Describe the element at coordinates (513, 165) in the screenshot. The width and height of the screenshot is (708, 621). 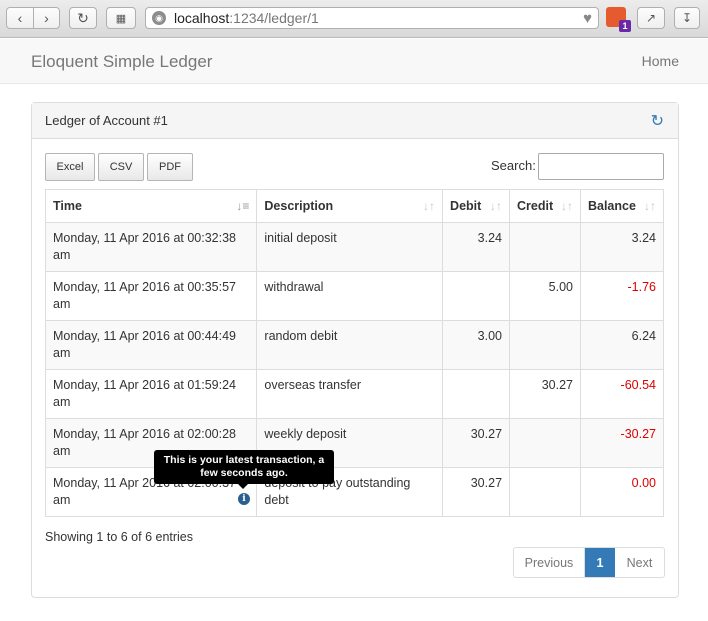
I see `search-label: Search:` at that location.